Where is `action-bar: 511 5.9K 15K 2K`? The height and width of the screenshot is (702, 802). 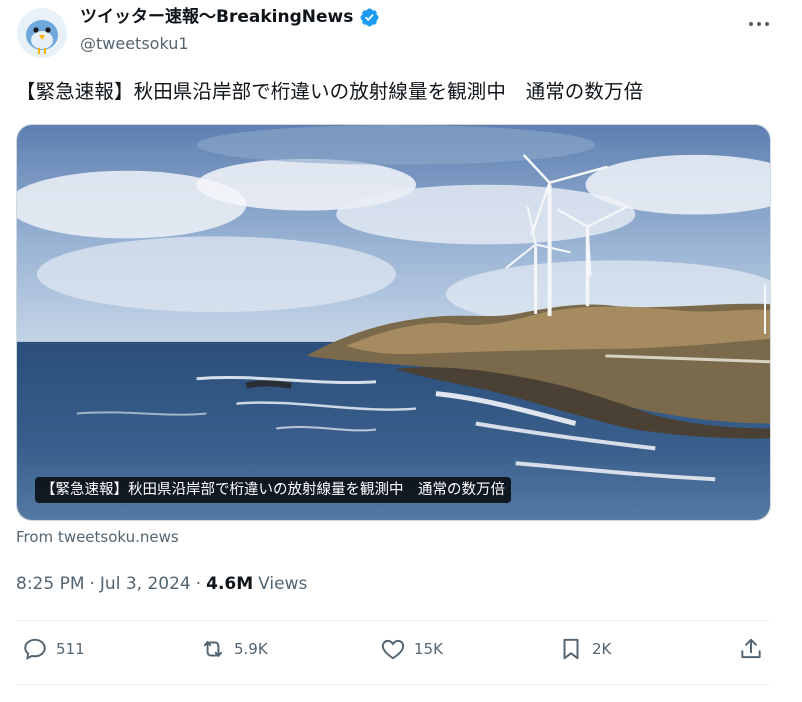
action-bar: 511 5.9K 15K 2K is located at coordinates (401, 653).